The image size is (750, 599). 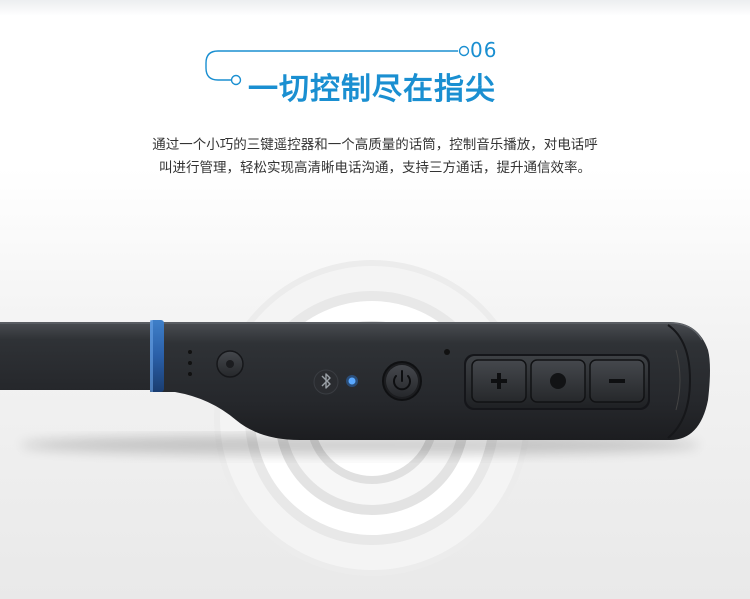 I want to click on three-key-remote, so click(x=557, y=382).